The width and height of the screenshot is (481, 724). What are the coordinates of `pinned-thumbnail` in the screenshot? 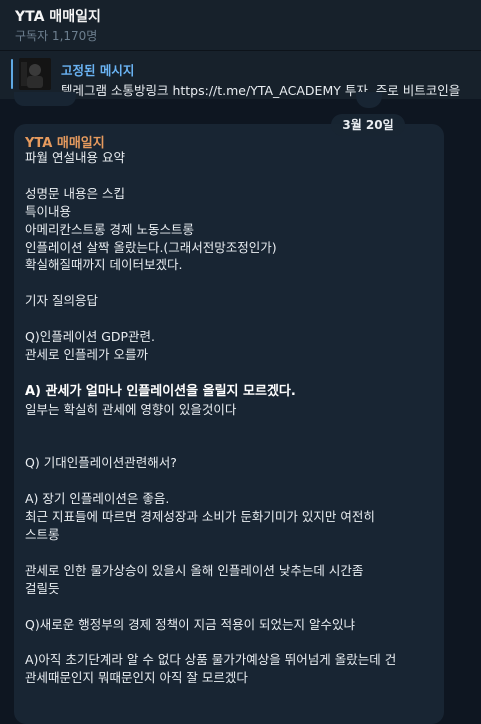 It's located at (35, 74).